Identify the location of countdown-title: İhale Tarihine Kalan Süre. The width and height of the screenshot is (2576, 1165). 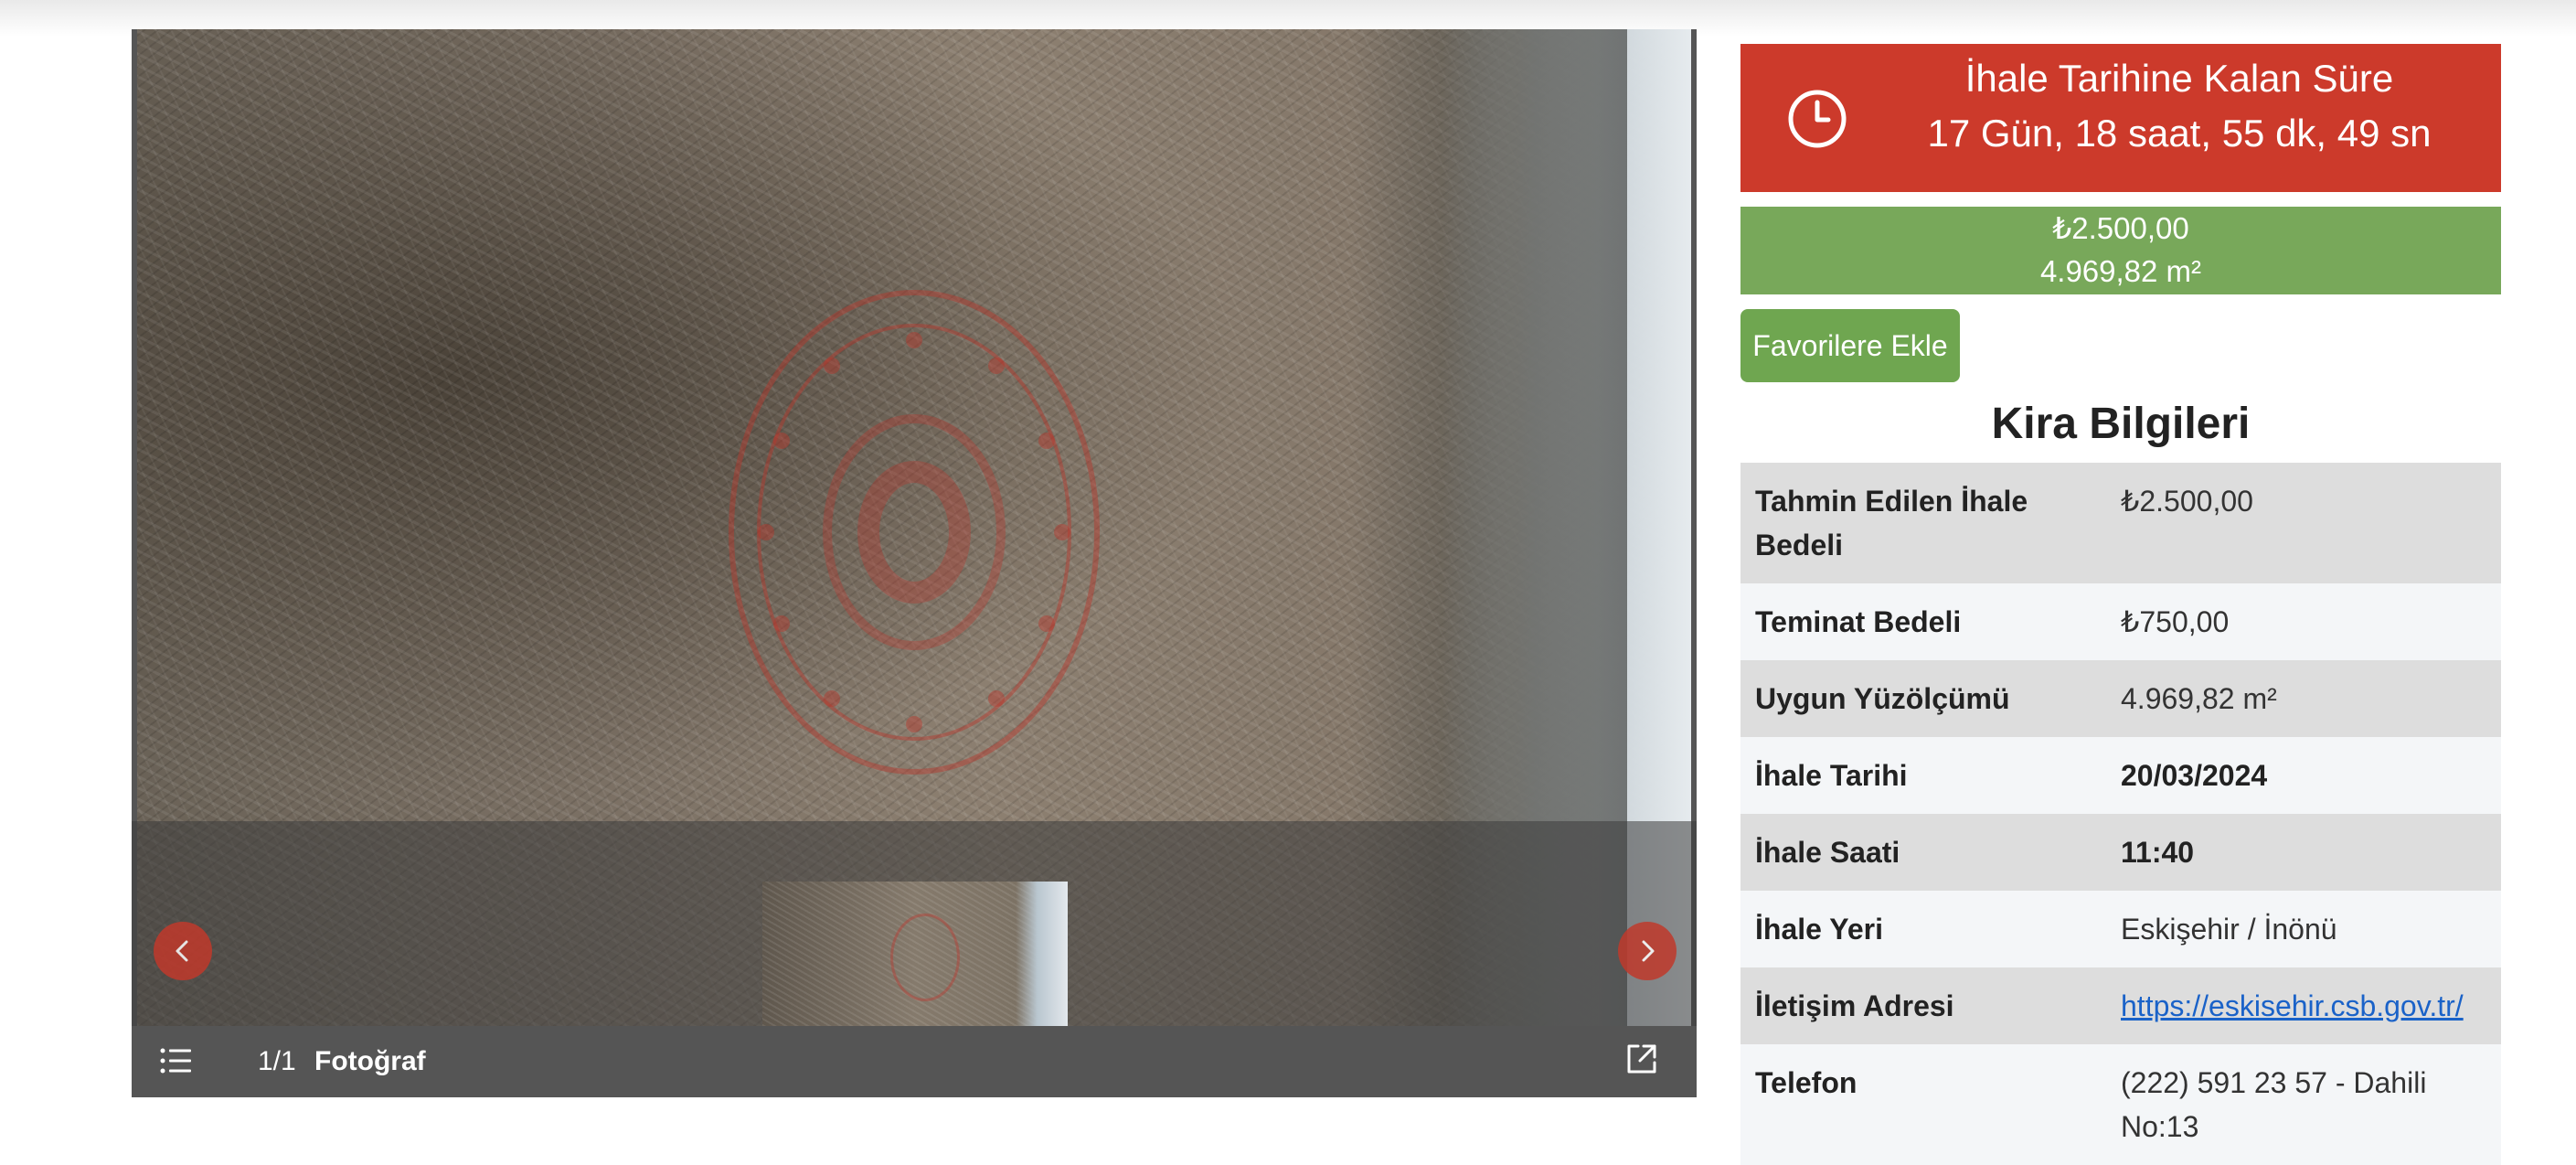
(2179, 79).